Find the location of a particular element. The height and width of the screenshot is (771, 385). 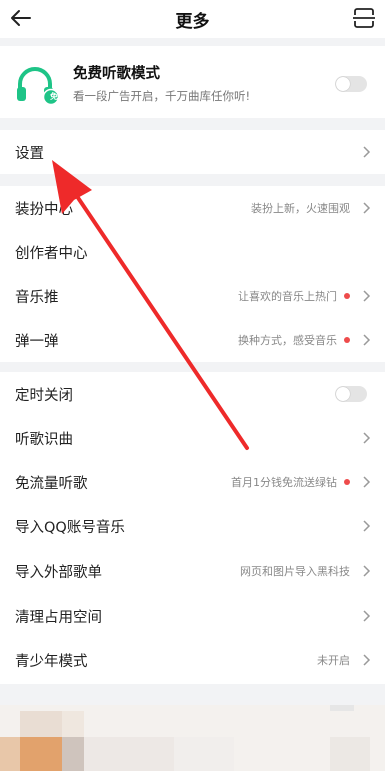

clean-storage-row: 清理占用空间 is located at coordinates (192, 616).